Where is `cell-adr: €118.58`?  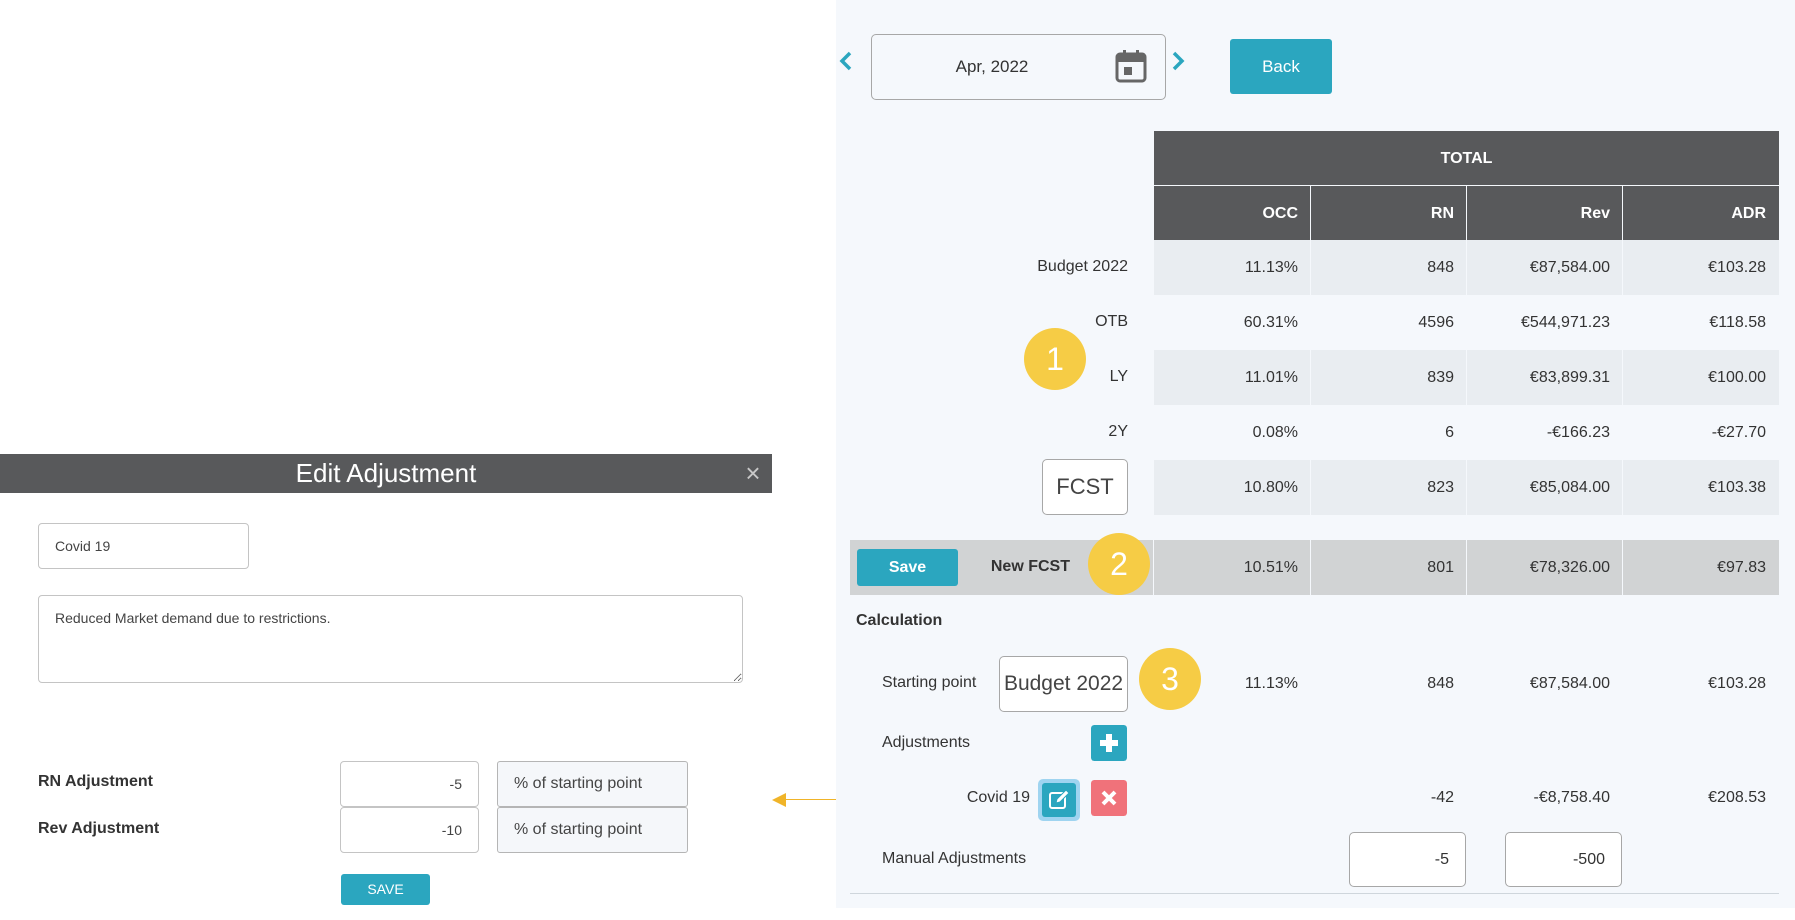
cell-adr: €118.58 is located at coordinates (1737, 322).